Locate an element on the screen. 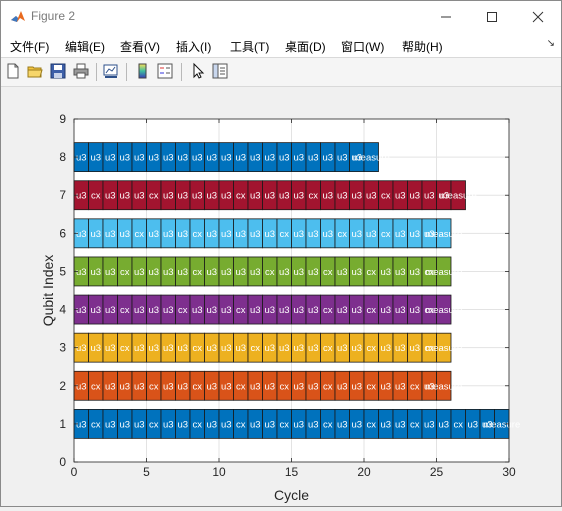 The width and height of the screenshot is (562, 511). x-tick-label: 5 is located at coordinates (146, 472).